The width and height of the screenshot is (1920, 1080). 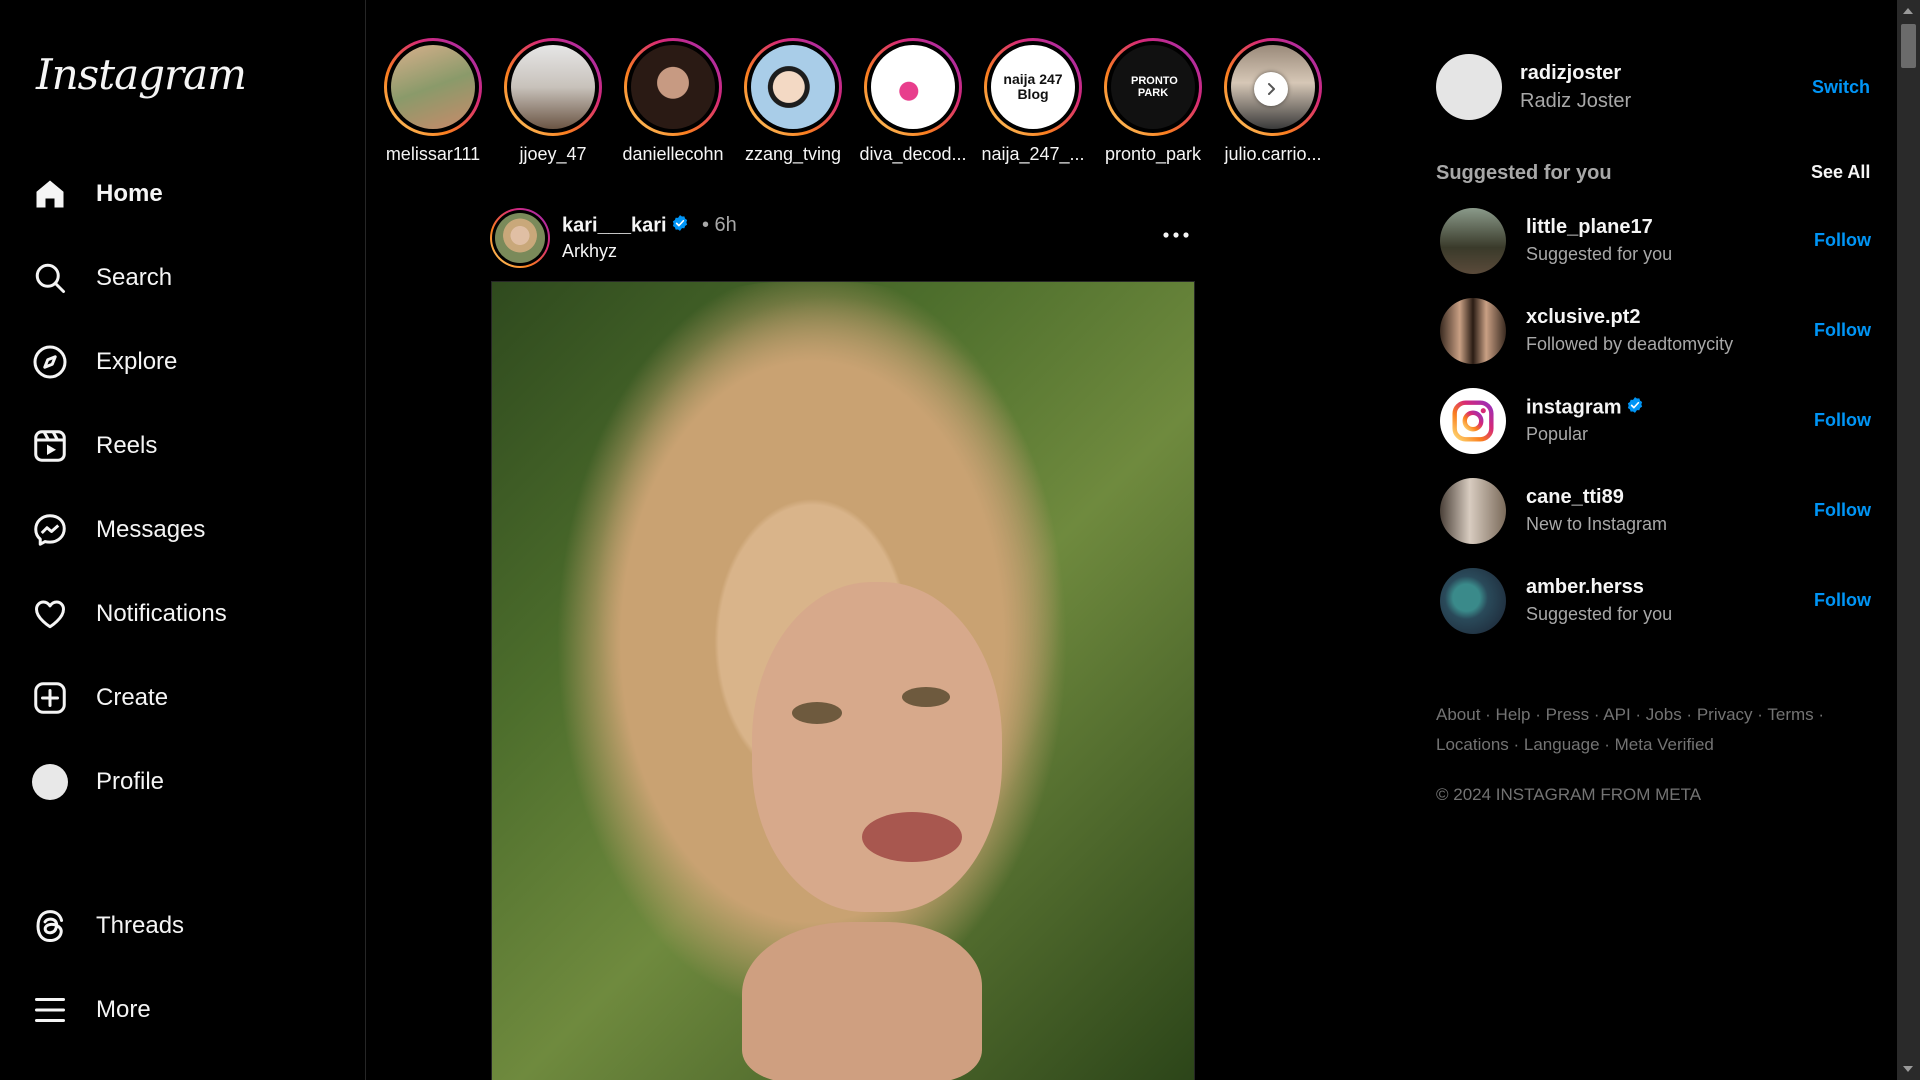 What do you see at coordinates (190, 362) in the screenshot?
I see `nav-explore: Explore` at bounding box center [190, 362].